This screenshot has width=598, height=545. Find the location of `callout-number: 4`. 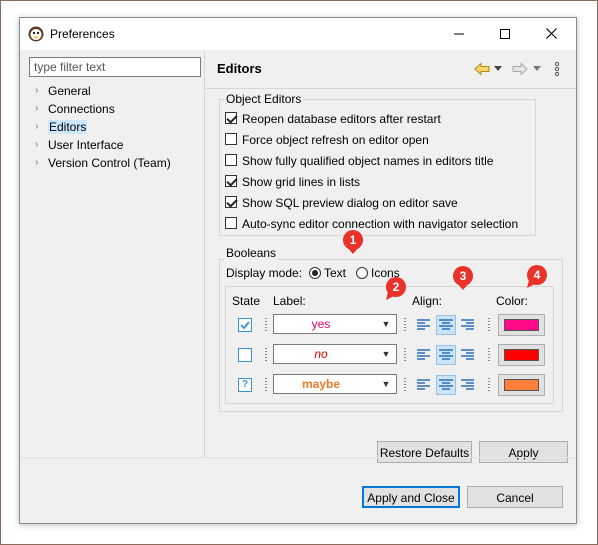

callout-number: 4 is located at coordinates (537, 275).